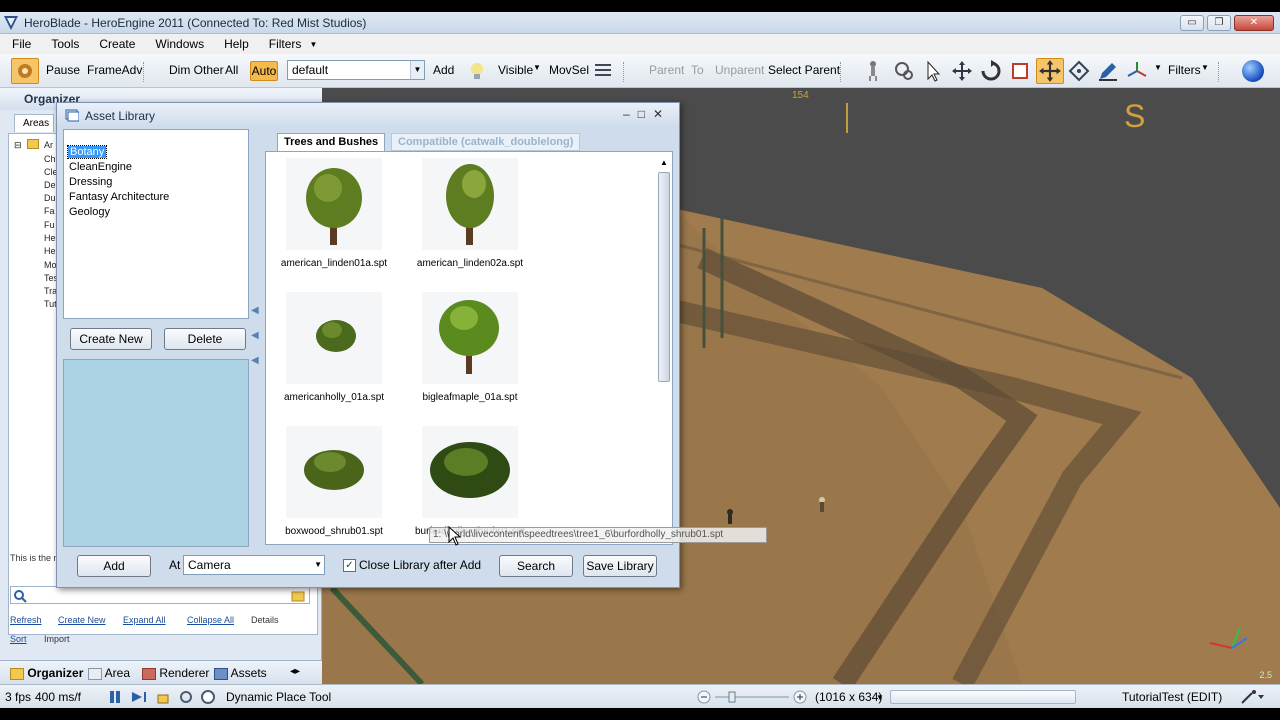 The width and height of the screenshot is (1280, 720). Describe the element at coordinates (205, 339) in the screenshot. I see `delete-button: Delete` at that location.